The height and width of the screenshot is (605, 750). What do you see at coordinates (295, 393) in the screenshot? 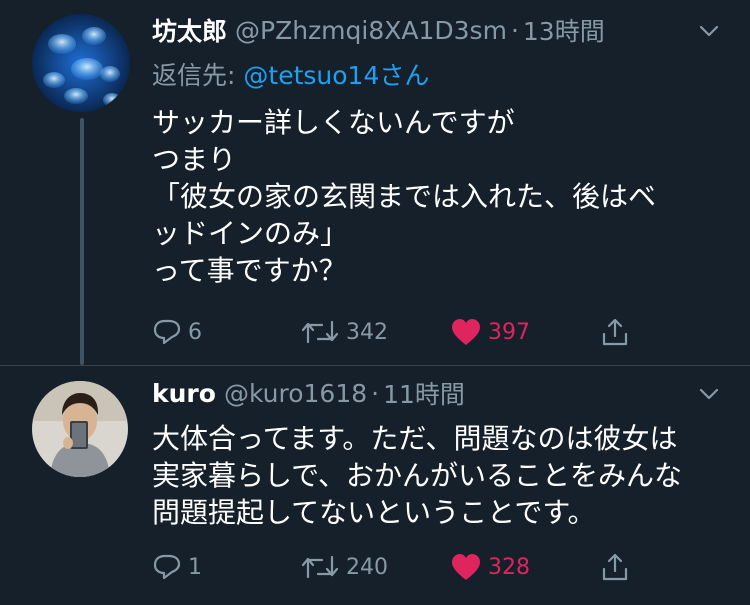
I see `username: @kuro1618` at bounding box center [295, 393].